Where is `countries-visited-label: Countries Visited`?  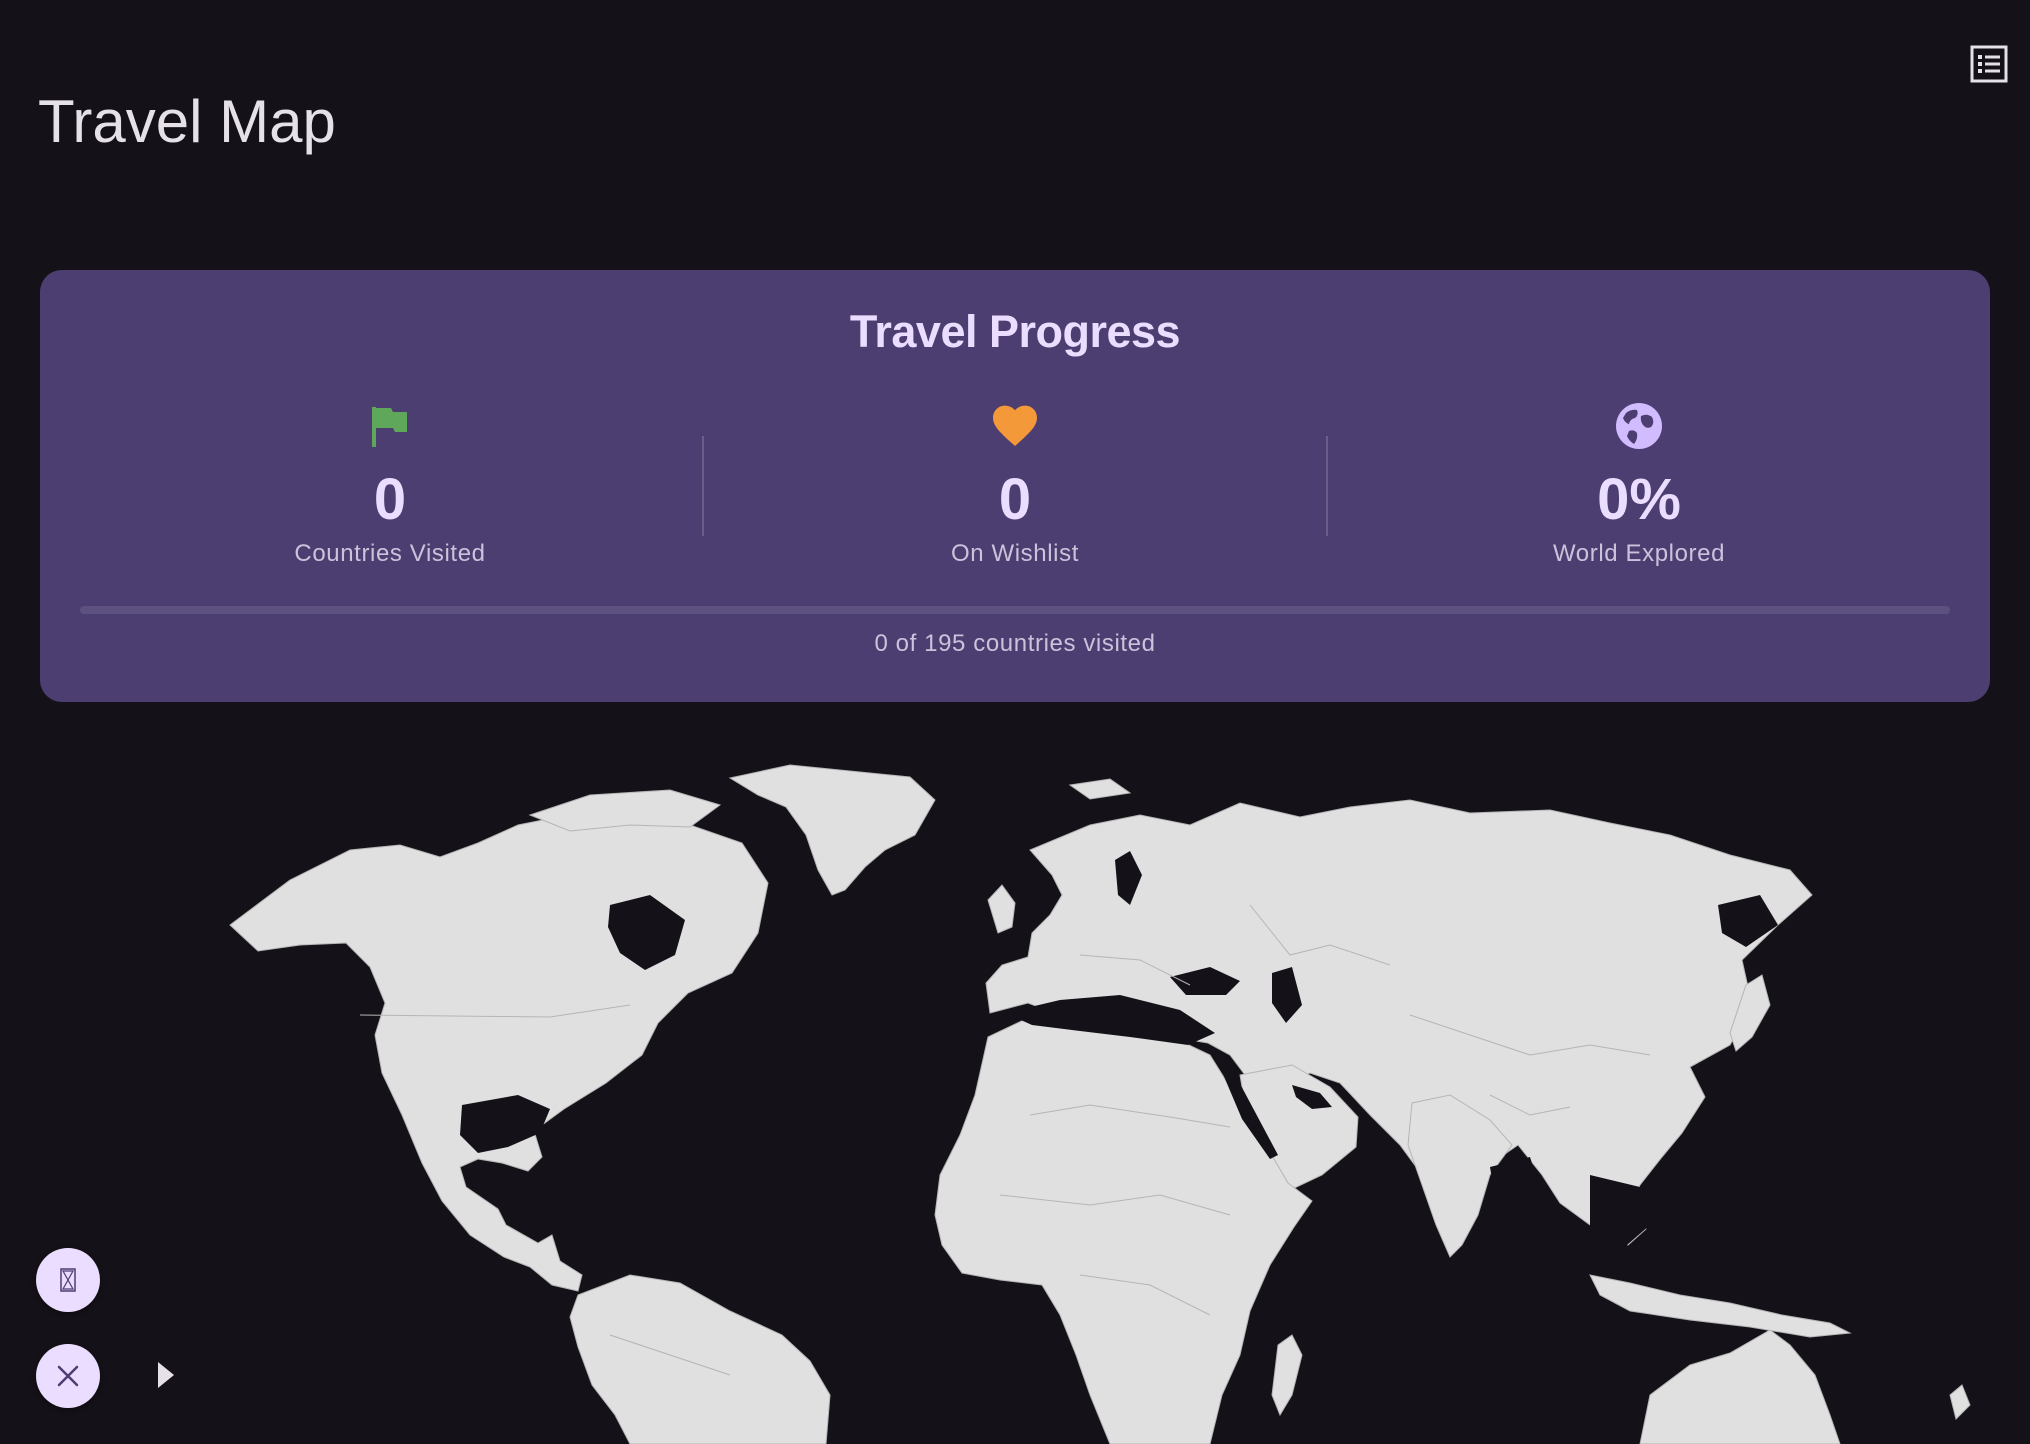
countries-visited-label: Countries Visited is located at coordinates (390, 553).